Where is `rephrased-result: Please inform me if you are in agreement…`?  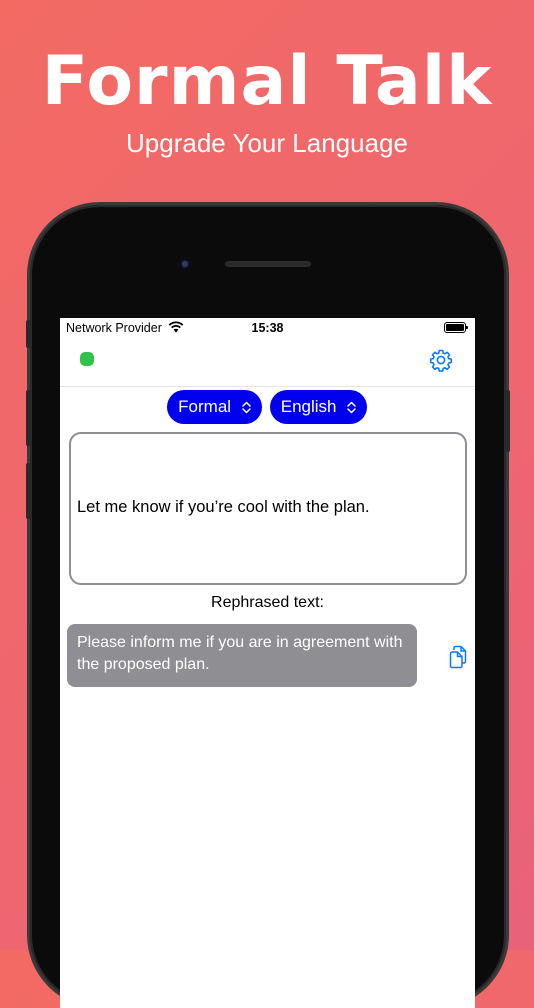 rephrased-result: Please inform me if you are in agreement… is located at coordinates (242, 655).